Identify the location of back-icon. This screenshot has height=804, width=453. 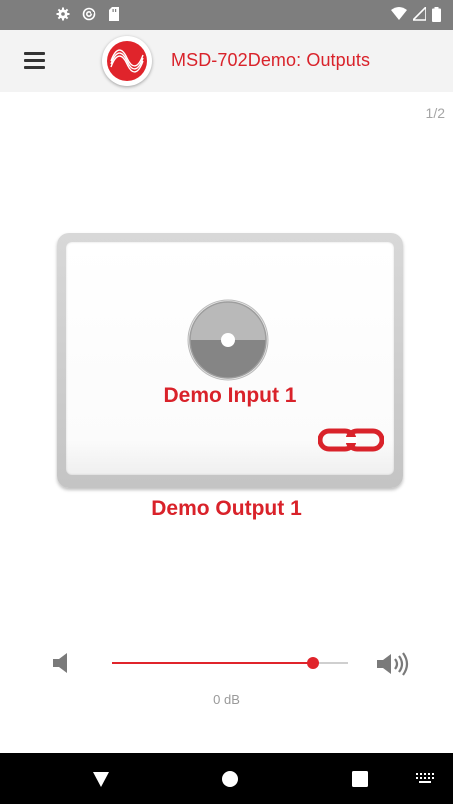
(101, 781).